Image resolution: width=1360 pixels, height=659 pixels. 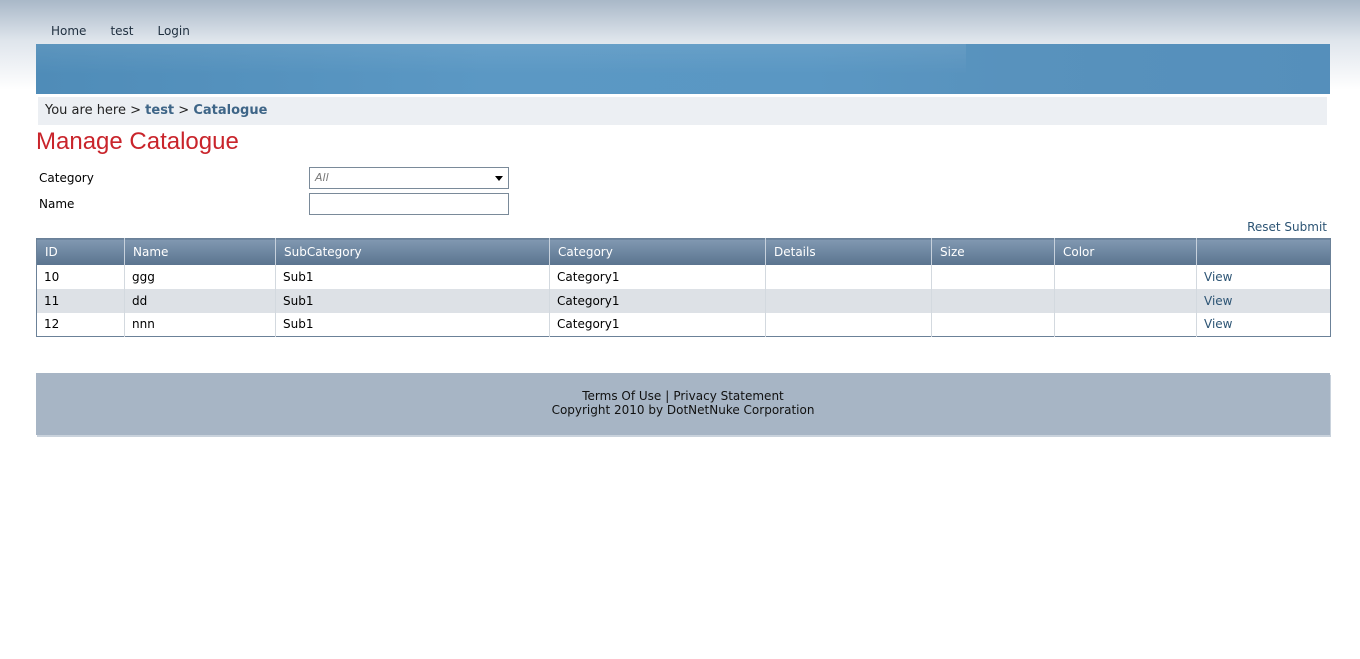 I want to click on cell-name: ggg, so click(x=200, y=276).